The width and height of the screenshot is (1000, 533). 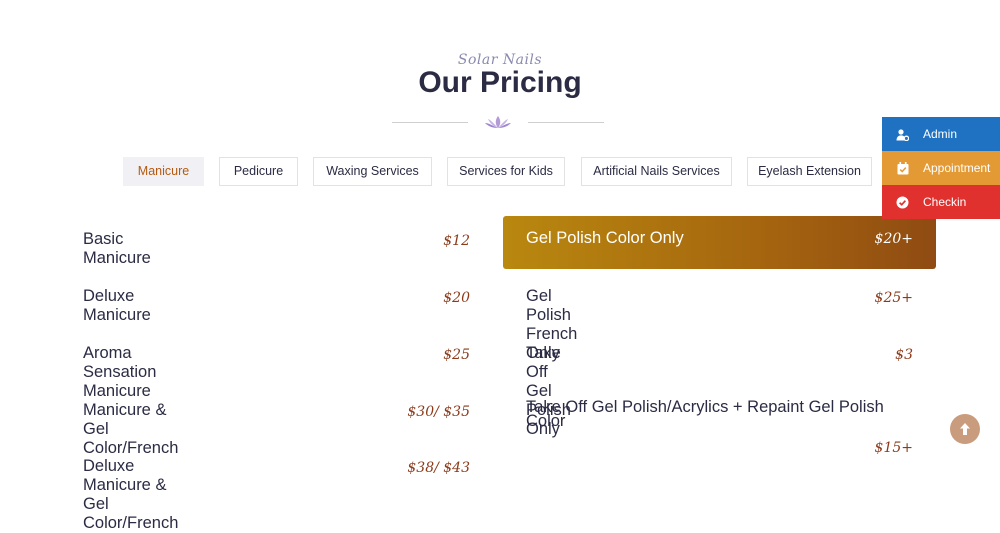 What do you see at coordinates (131, 494) in the screenshot?
I see `item-name: Deluxe Manicure & Gel Color/French` at bounding box center [131, 494].